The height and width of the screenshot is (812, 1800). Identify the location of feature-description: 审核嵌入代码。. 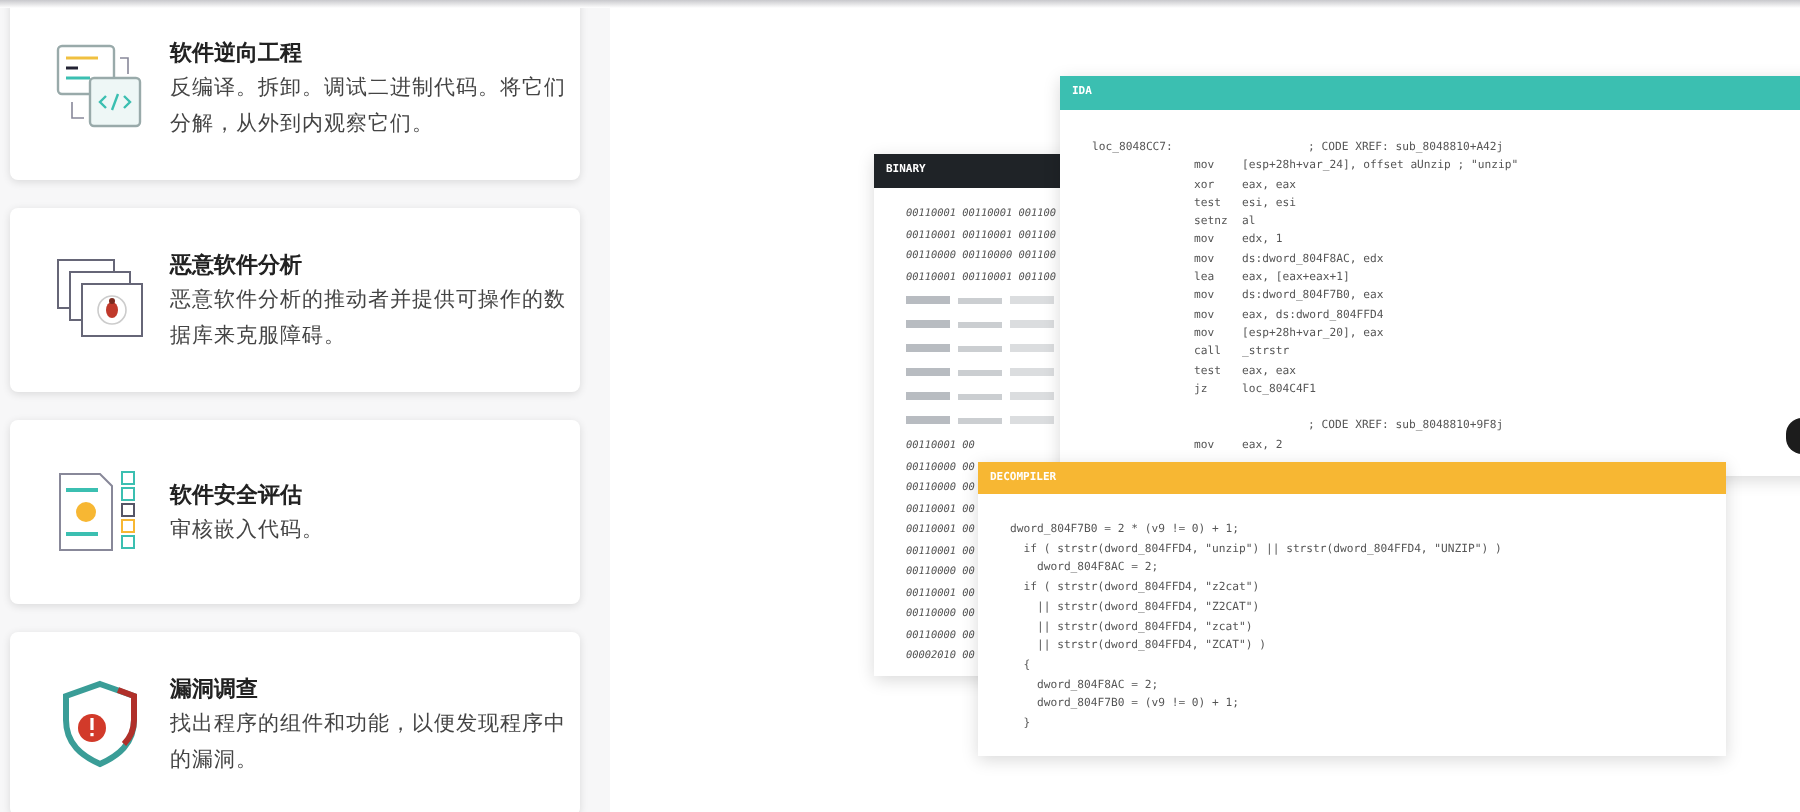
(248, 530).